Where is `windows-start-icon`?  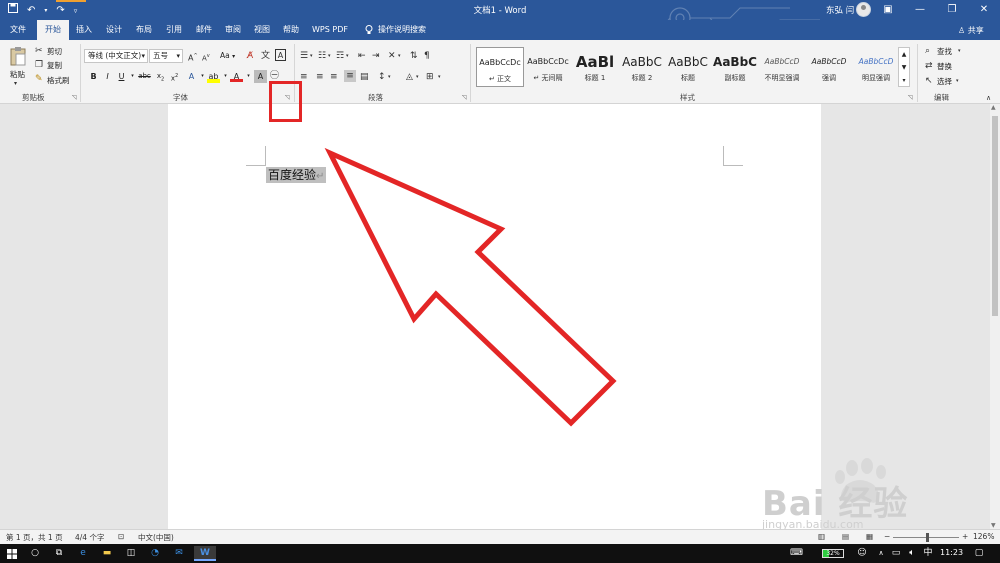 windows-start-icon is located at coordinates (12, 553).